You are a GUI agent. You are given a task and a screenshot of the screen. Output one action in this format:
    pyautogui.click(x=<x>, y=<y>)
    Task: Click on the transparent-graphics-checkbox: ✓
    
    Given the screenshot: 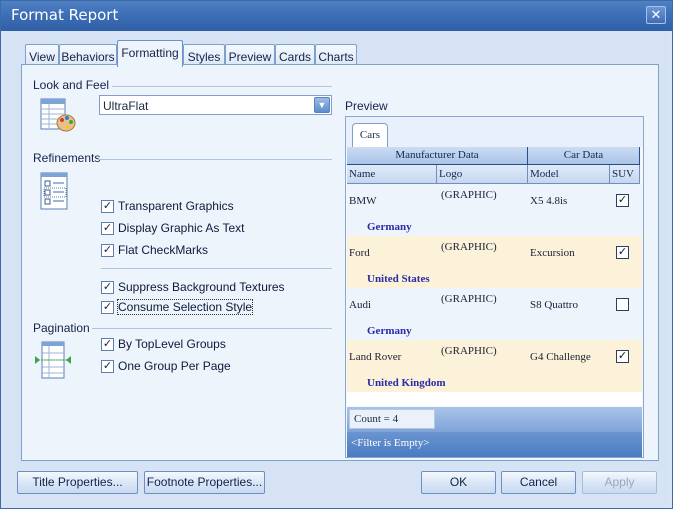 What is the action you would take?
    pyautogui.click(x=107, y=206)
    